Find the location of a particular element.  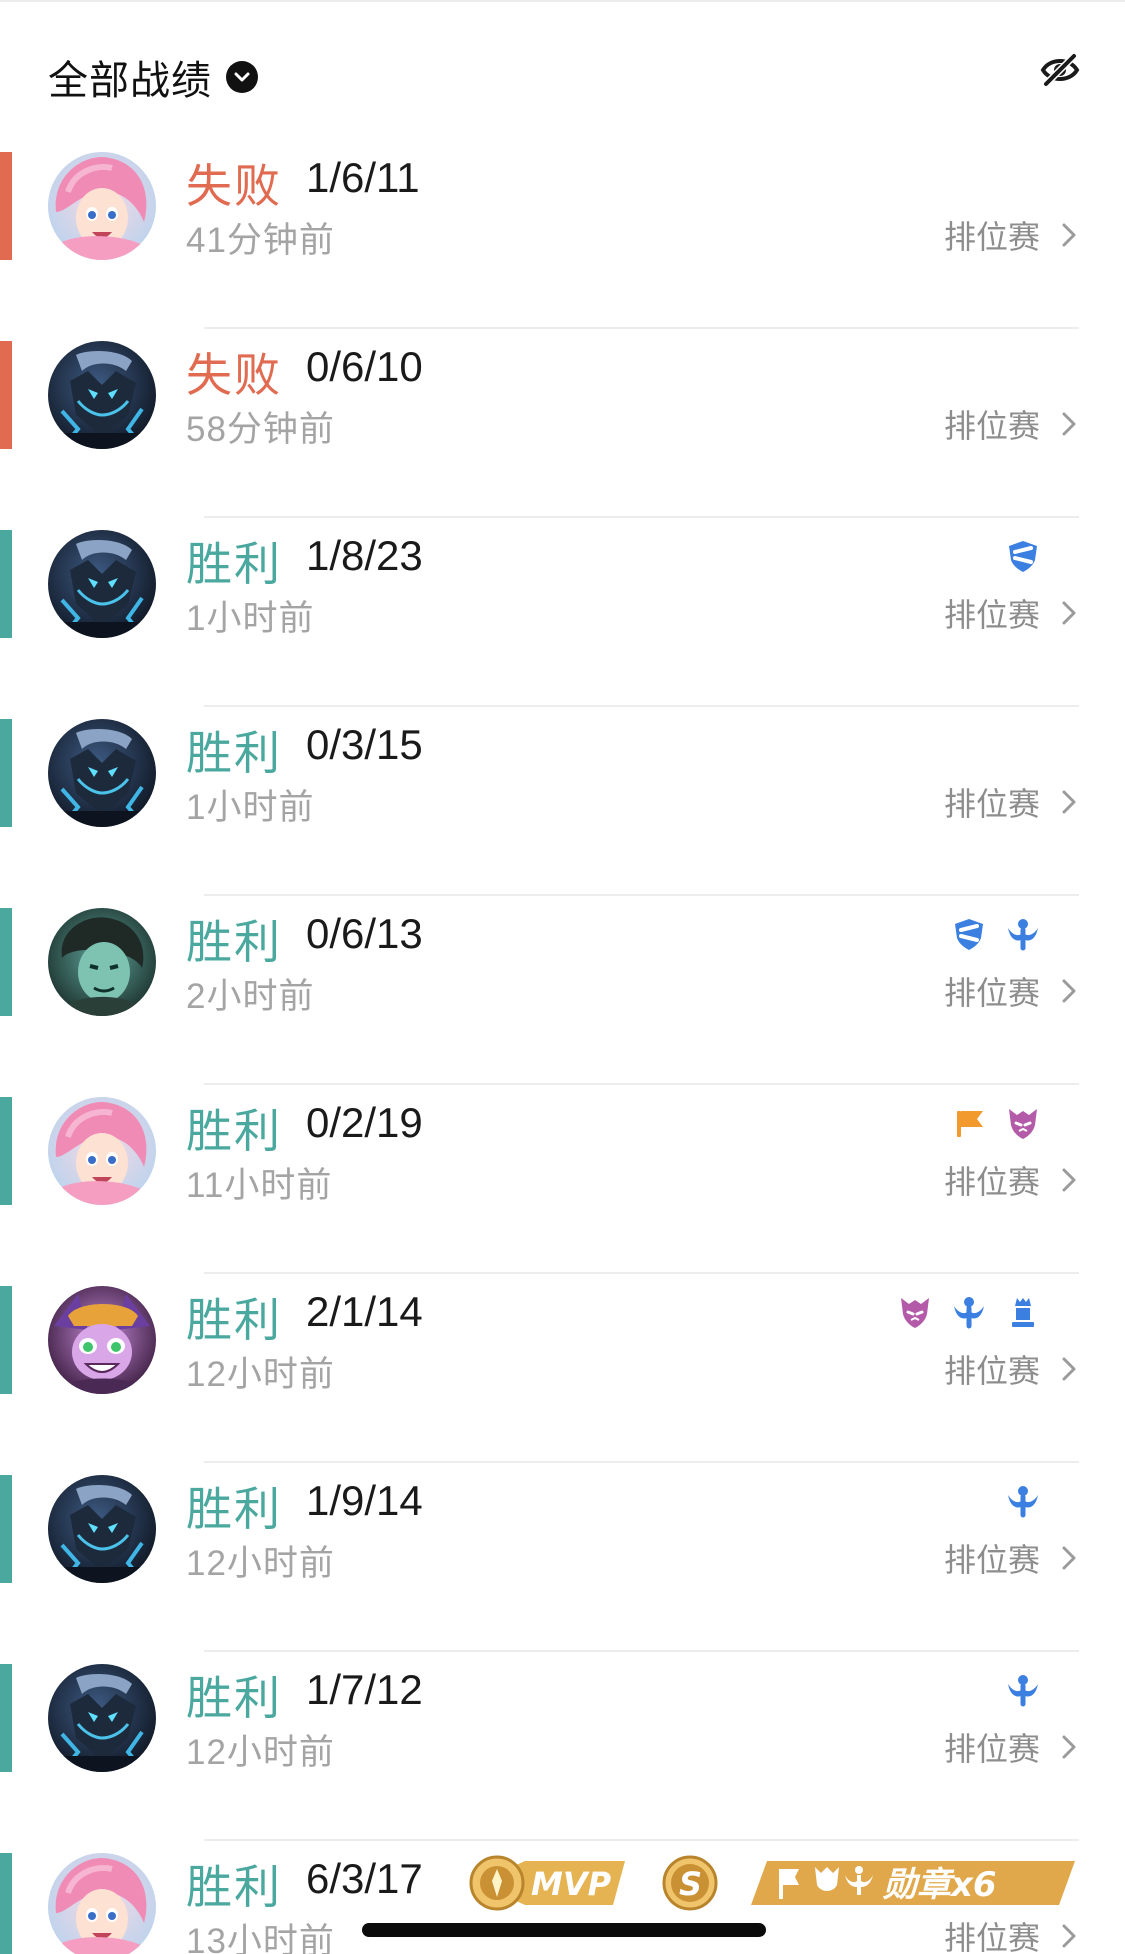

s-label: S is located at coordinates (690, 1884).